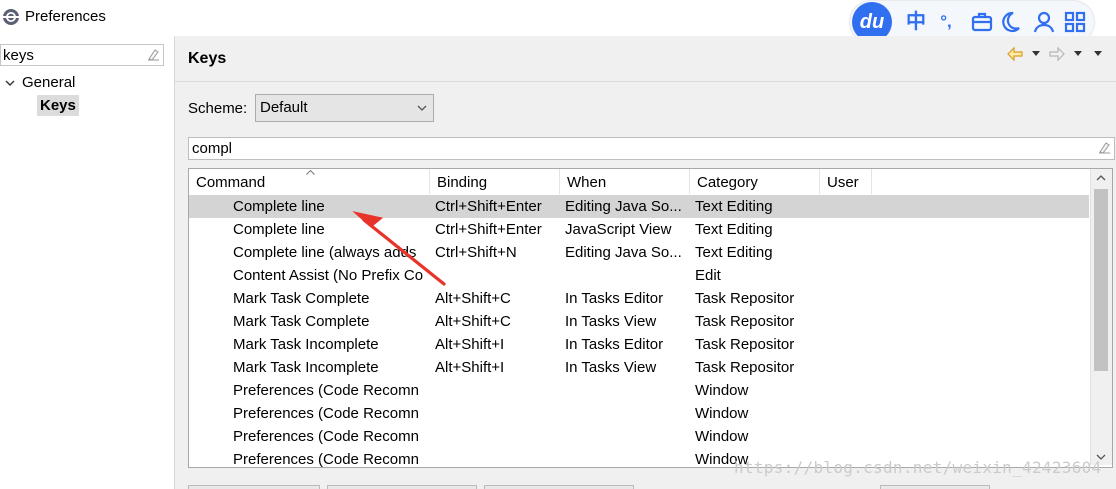 The width and height of the screenshot is (1116, 489). I want to click on column-header-label: Command, so click(231, 182).